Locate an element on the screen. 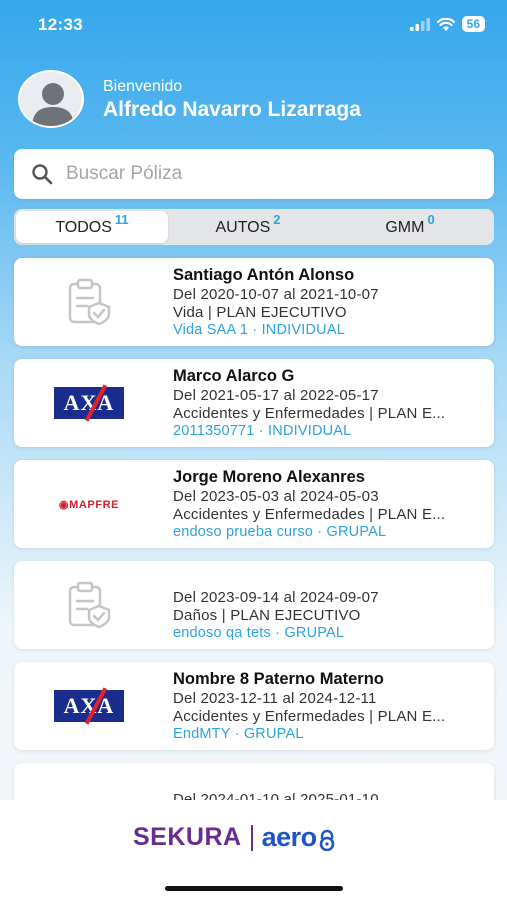 The height and width of the screenshot is (900, 507). policy-reference: endoso qa tets · GRUPAL is located at coordinates (259, 633).